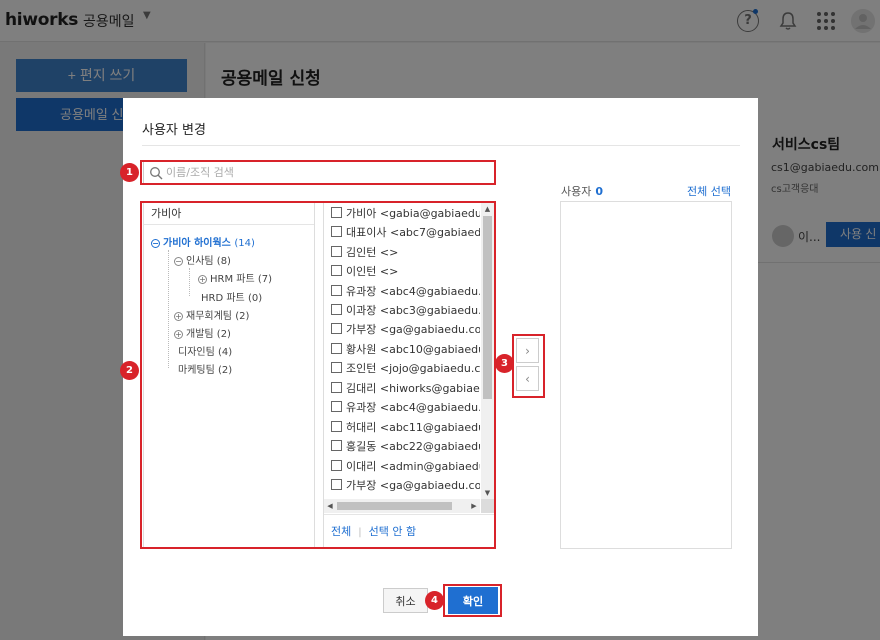 The height and width of the screenshot is (640, 880). I want to click on user-list-footer: 전체 | 선택 안 함, so click(409, 530).